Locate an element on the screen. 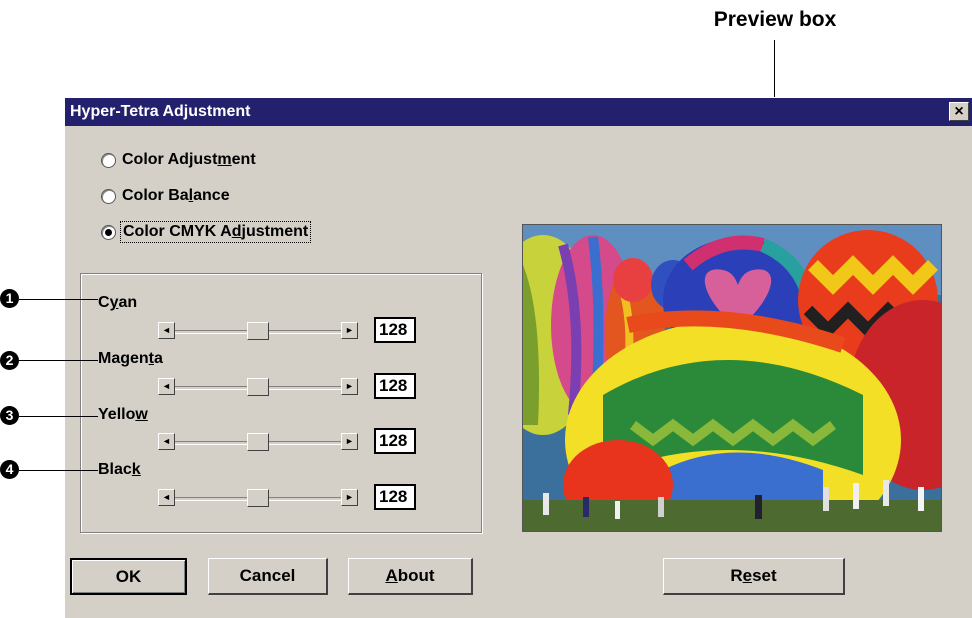 The width and height of the screenshot is (972, 618). cyan-slider: ◄ ► is located at coordinates (258, 331).